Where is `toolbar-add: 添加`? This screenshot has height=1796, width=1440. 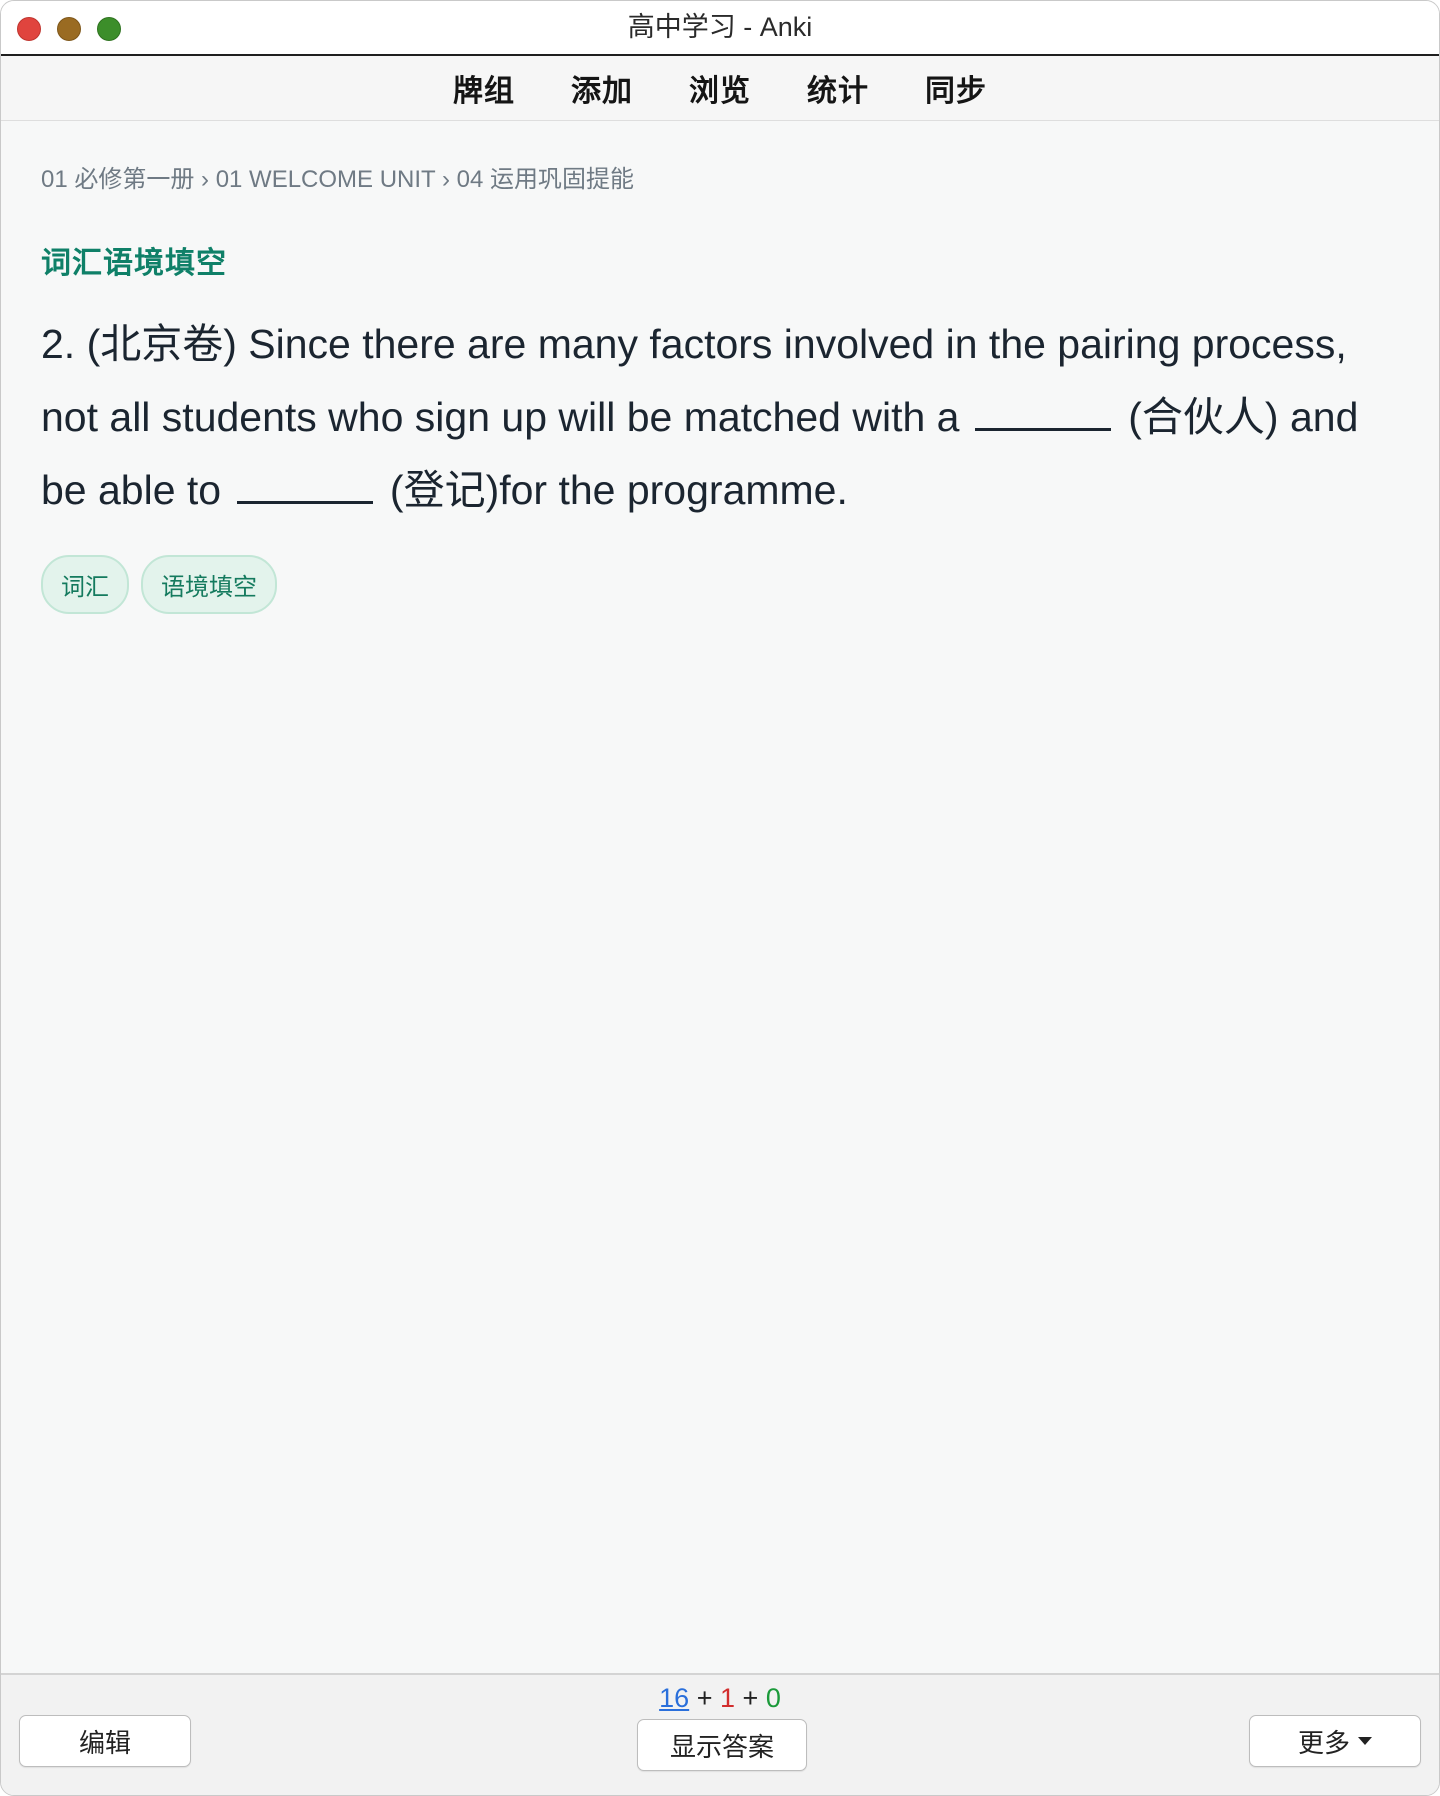 toolbar-add: 添加 is located at coordinates (602, 88).